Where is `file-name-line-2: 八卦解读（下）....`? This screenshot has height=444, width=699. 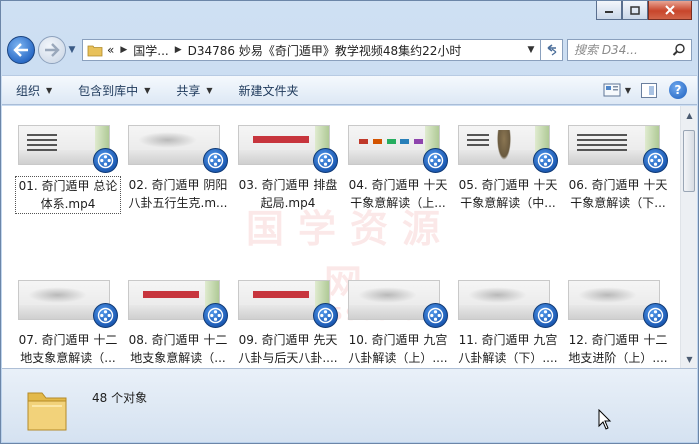 file-name-line-2: 八卦解读（下）.... is located at coordinates (508, 358).